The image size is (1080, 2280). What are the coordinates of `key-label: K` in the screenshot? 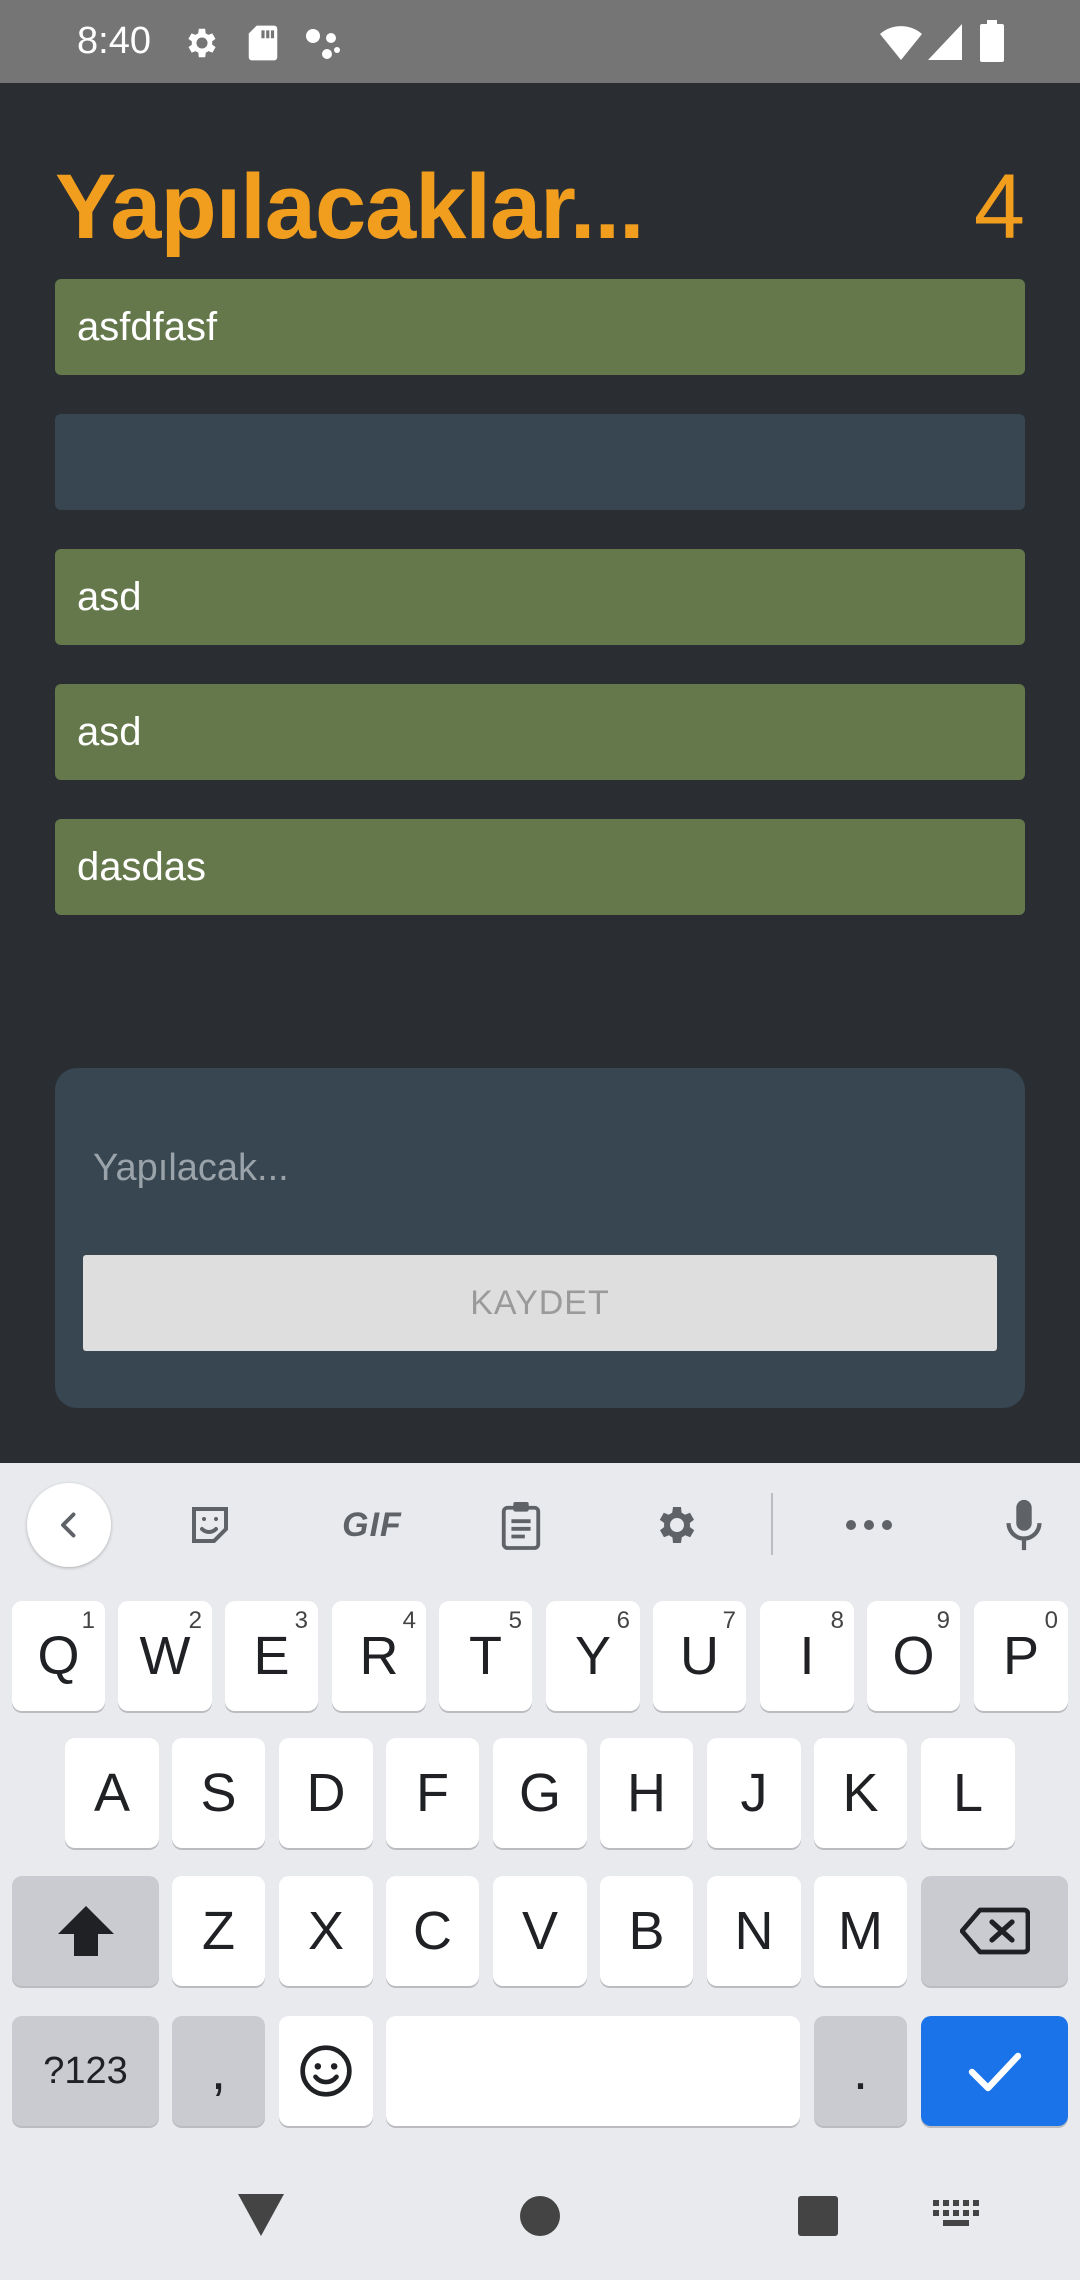 It's located at (860, 1793).